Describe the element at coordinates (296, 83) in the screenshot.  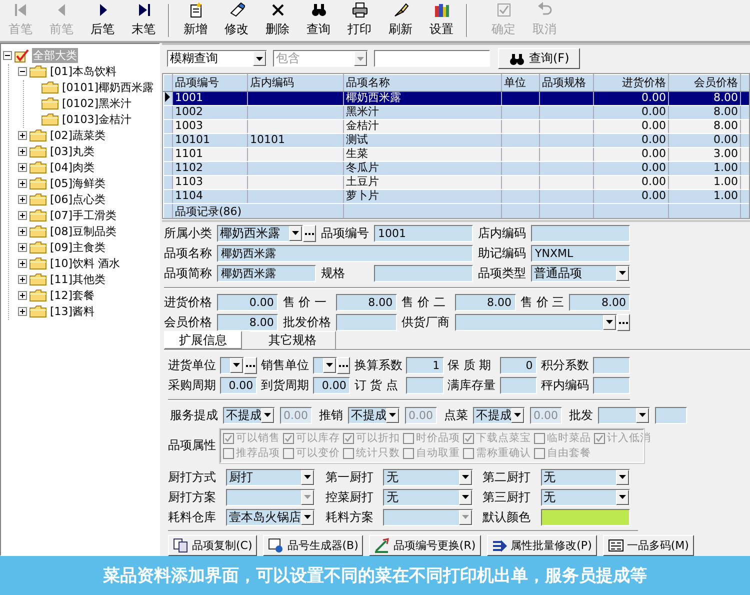
I see `column-header: 店内编码` at that location.